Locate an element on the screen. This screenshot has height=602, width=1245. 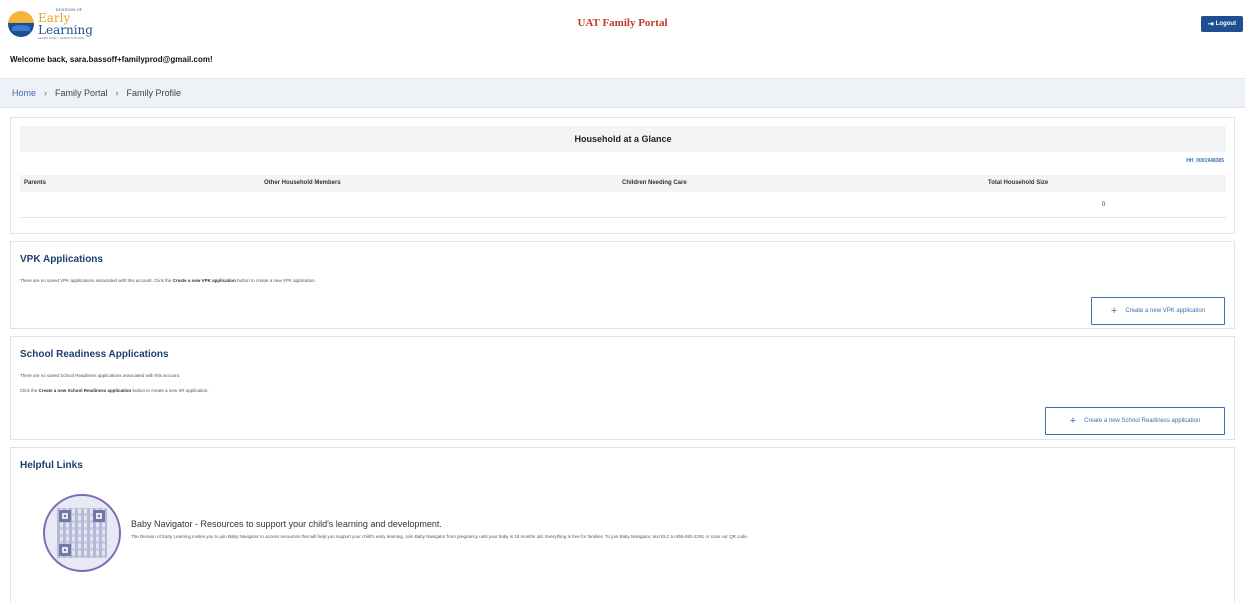
logout-icon: ⇥ is located at coordinates (1210, 24).